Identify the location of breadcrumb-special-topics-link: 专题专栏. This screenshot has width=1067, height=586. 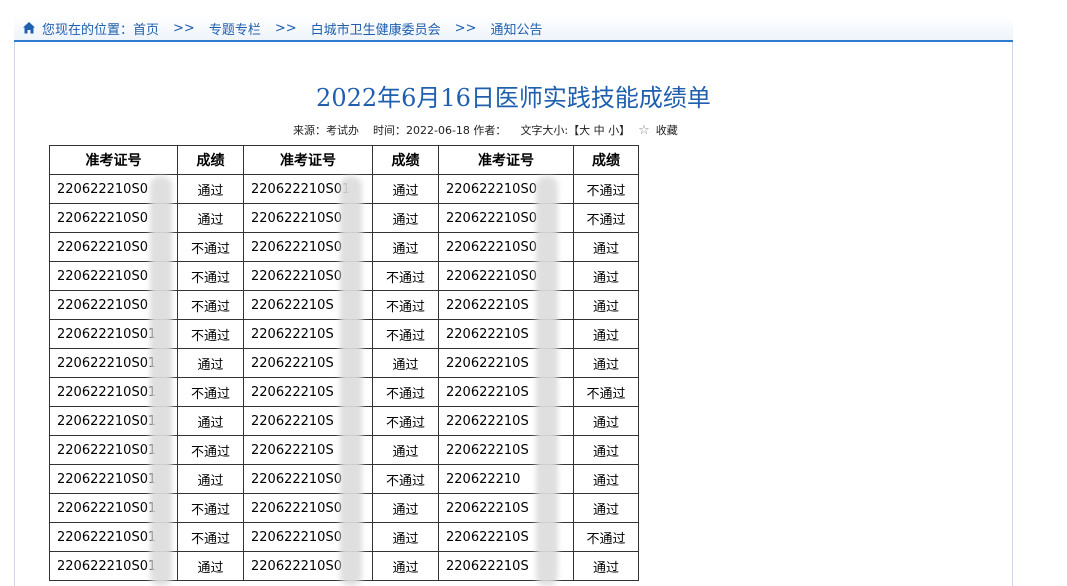
(235, 28).